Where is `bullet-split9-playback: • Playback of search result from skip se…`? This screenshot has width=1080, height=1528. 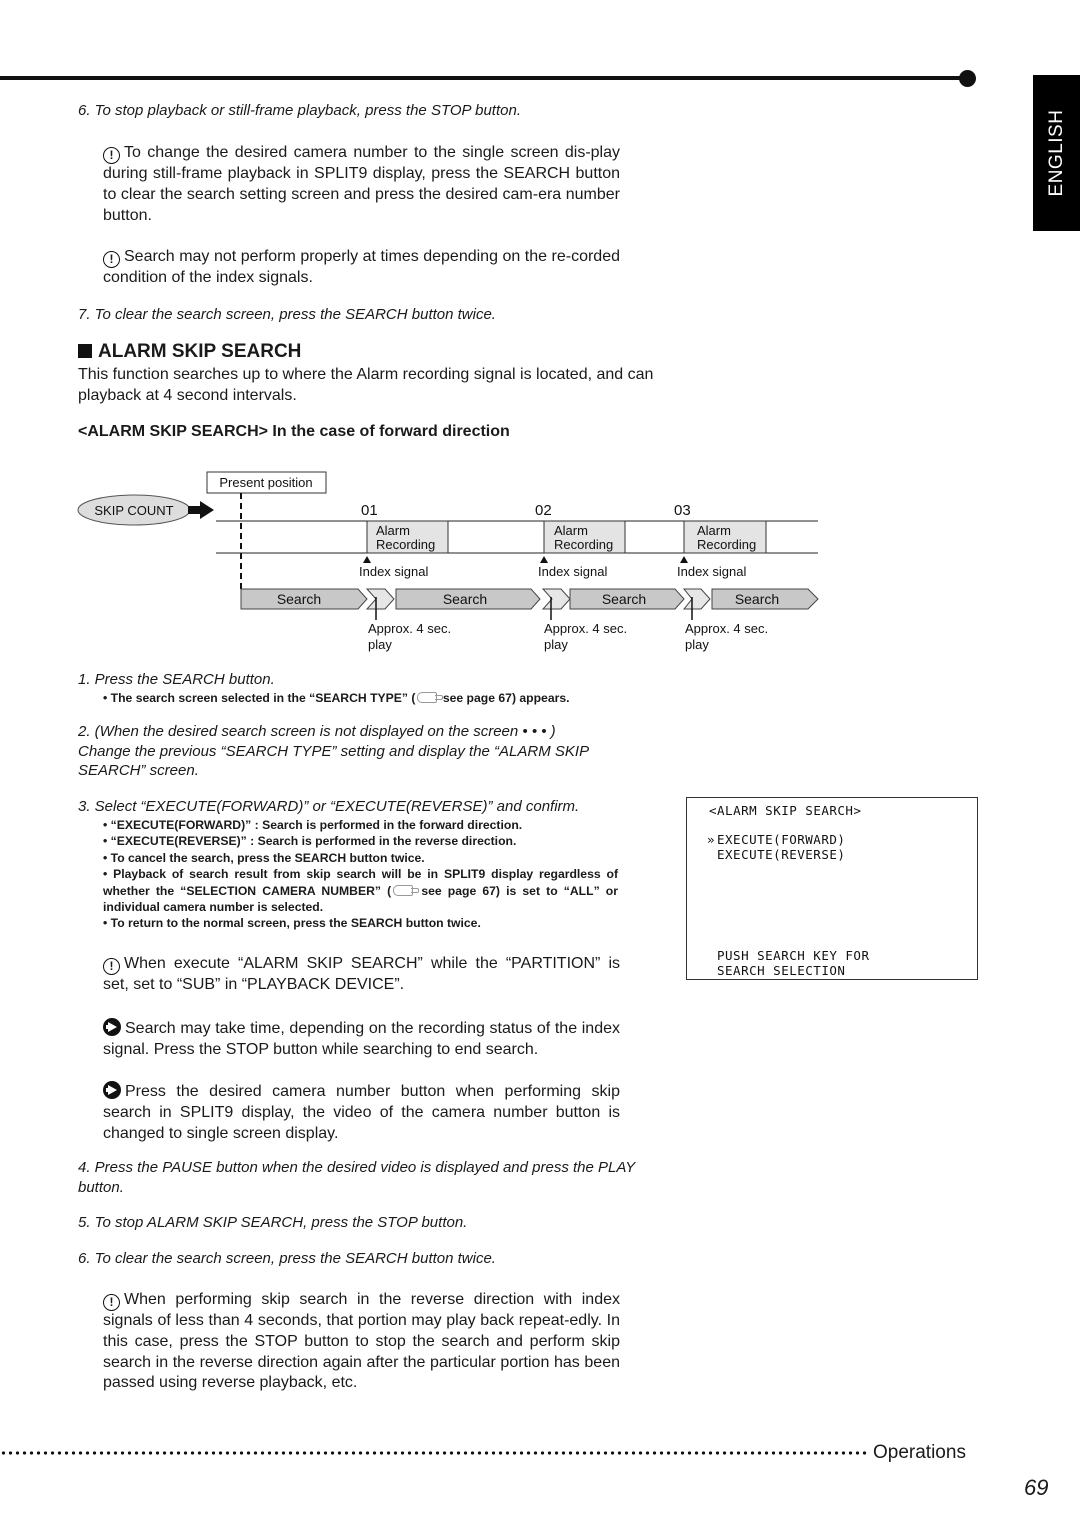
bullet-split9-playback: • Playback of search result from skip se… is located at coordinates (360, 891).